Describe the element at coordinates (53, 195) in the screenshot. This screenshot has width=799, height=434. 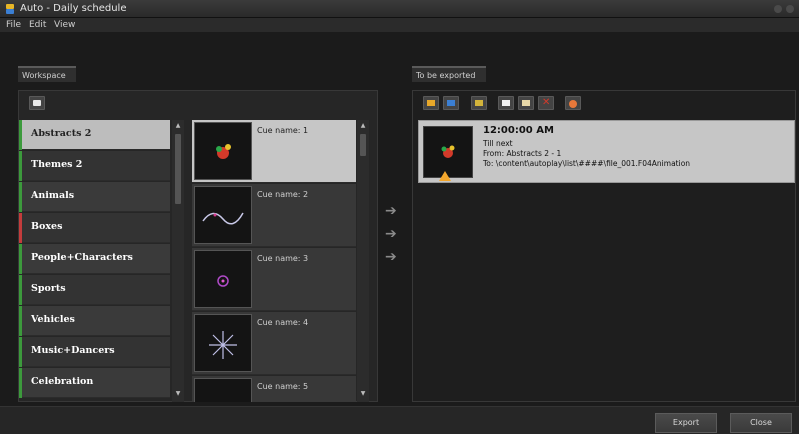
I see `category-label: Animals` at that location.